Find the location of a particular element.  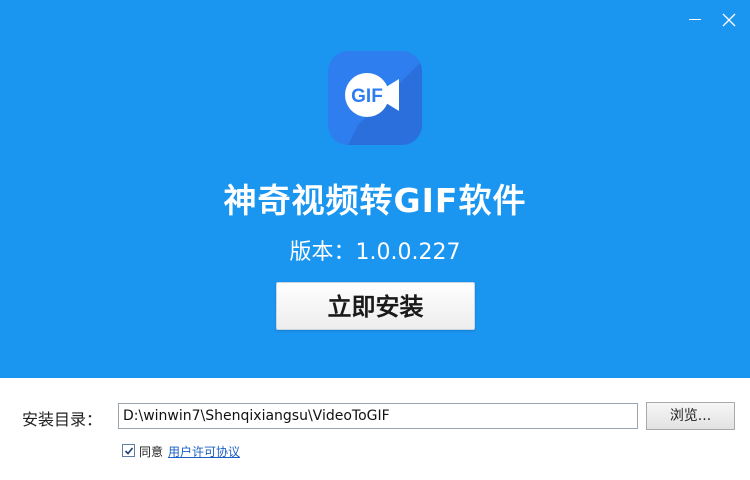

install-directory-input is located at coordinates (378, 416).